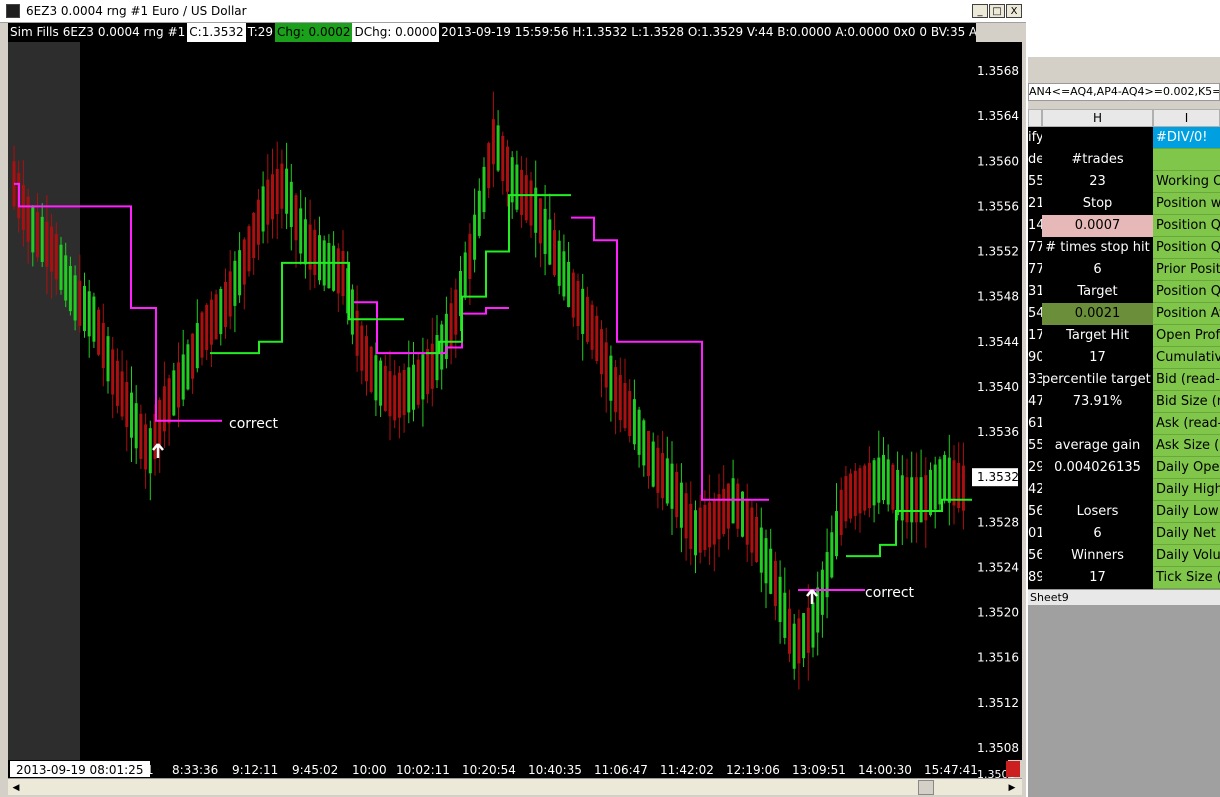 The height and width of the screenshot is (797, 1220). I want to click on horizontal-scrollbar: ◀ ▶, so click(515, 786).